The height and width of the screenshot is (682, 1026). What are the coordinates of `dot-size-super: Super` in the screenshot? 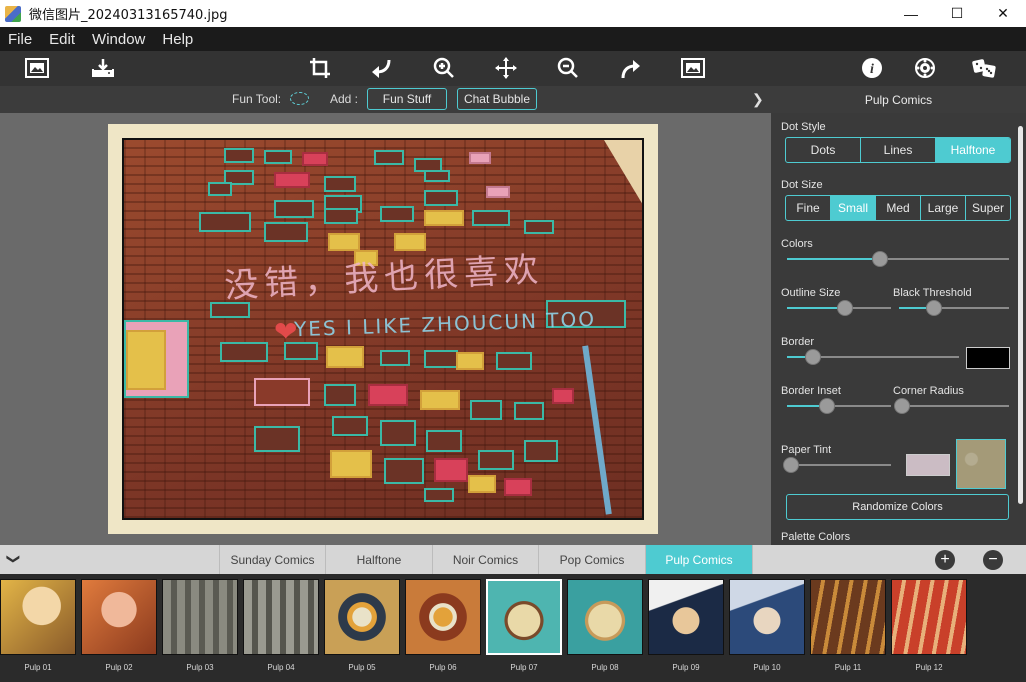 It's located at (988, 208).